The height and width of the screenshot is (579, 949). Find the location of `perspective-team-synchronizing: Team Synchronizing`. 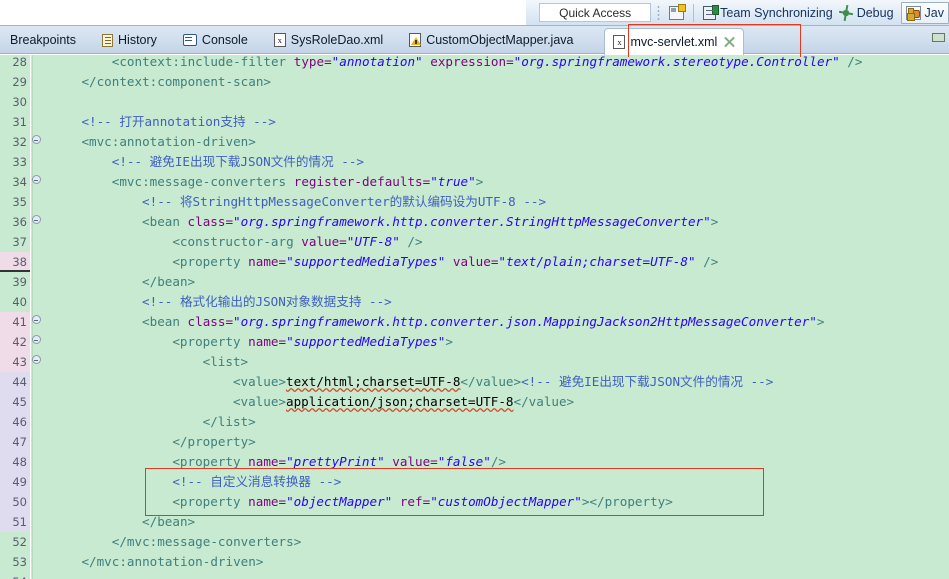

perspective-team-synchronizing: Team Synchronizing is located at coordinates (768, 13).